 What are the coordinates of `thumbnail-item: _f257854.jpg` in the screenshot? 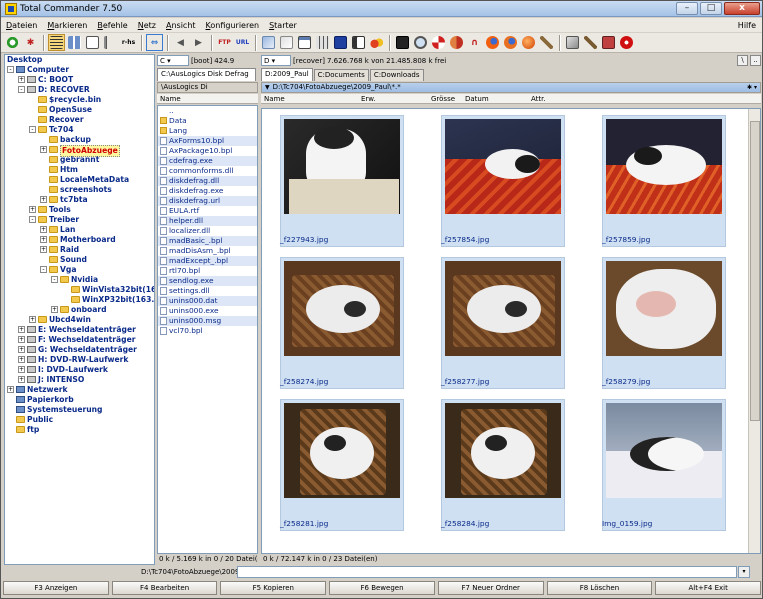 It's located at (503, 181).